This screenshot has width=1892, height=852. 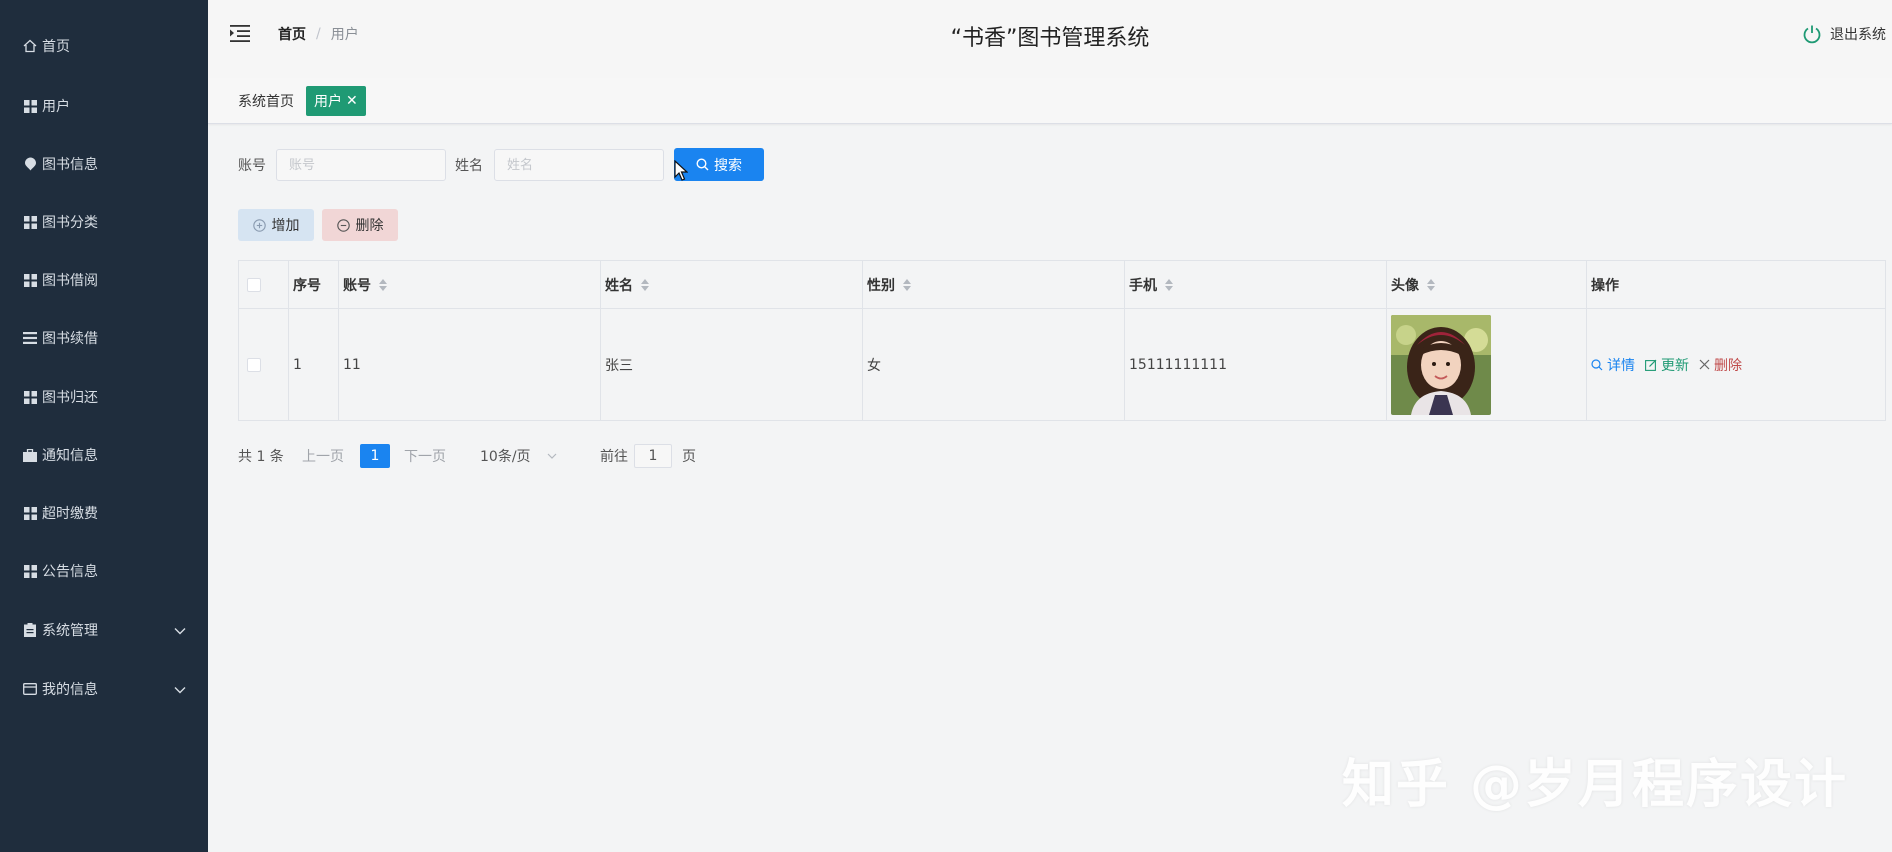 I want to click on pagination: 共 1 条 上一页 1 下一页 10条/页 前往 1 页, so click(x=488, y=456).